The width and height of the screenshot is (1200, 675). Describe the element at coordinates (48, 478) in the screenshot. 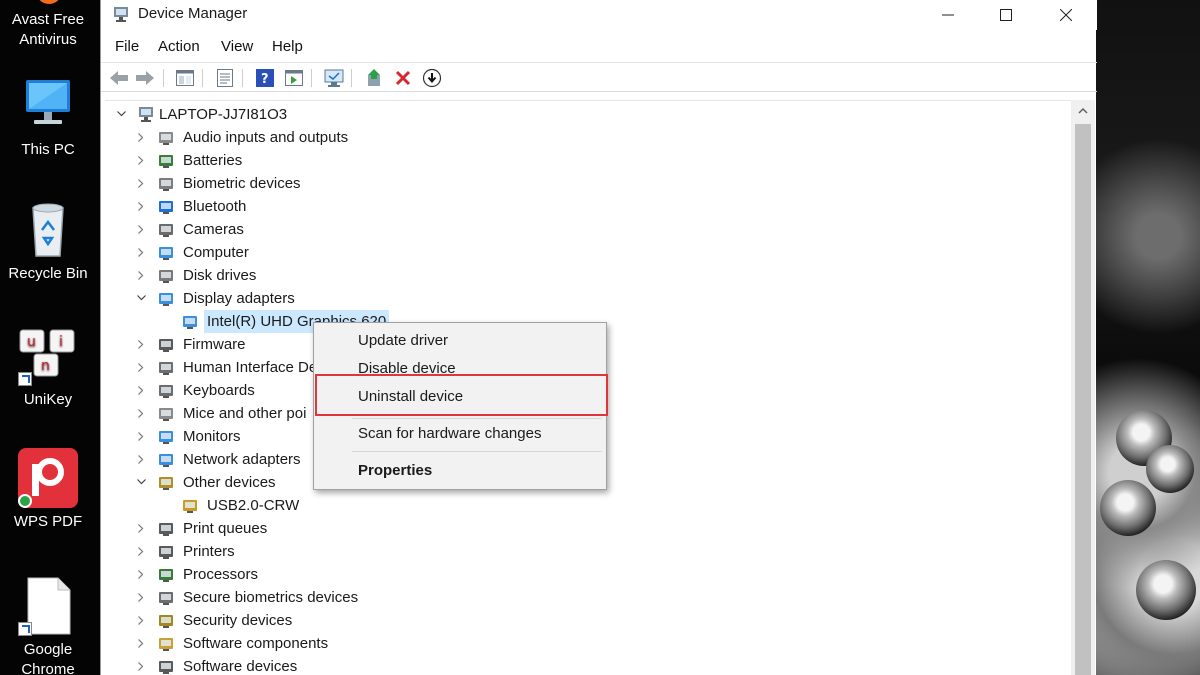

I see `wps-pdf-icon` at that location.